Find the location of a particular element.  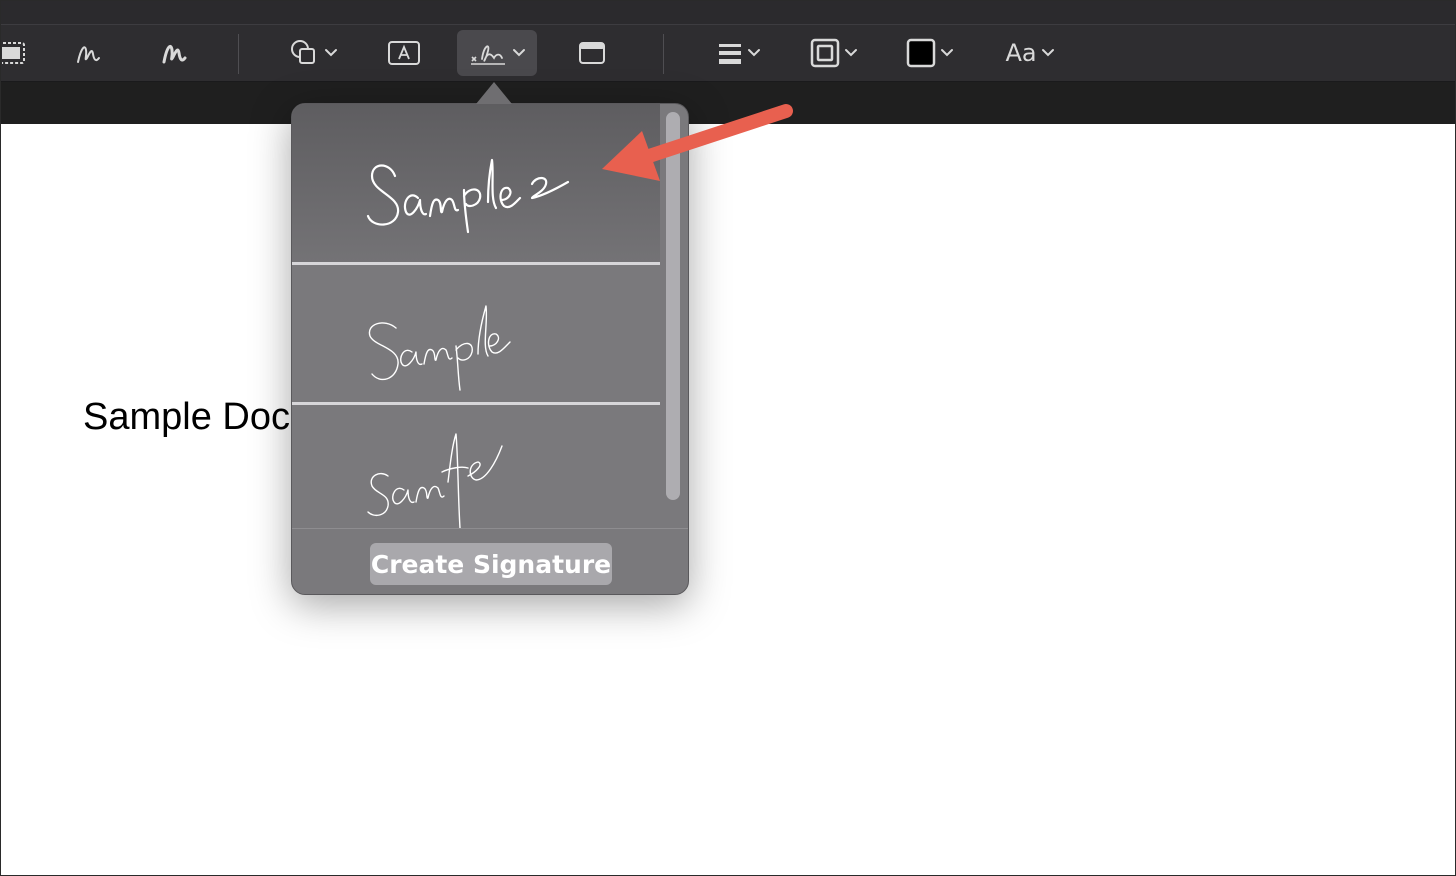

title-strip is located at coordinates (728, 12).